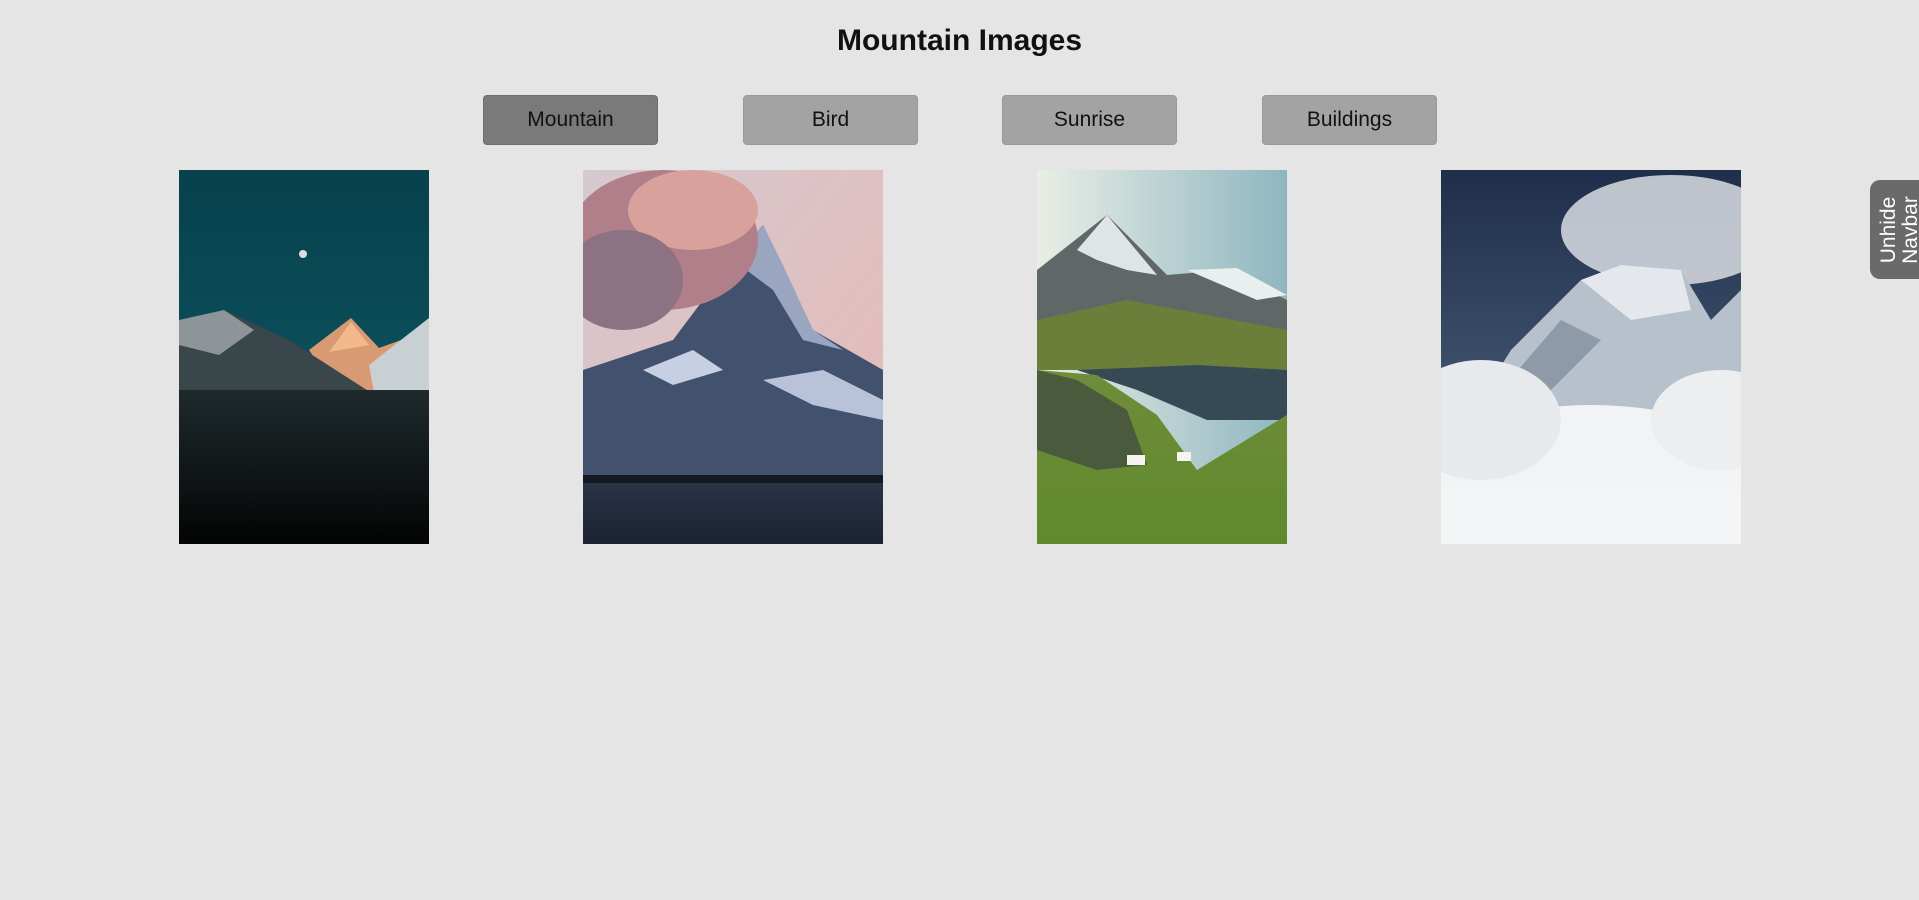 The height and width of the screenshot is (900, 1919). What do you see at coordinates (959, 40) in the screenshot?
I see `page-title: Mountain Images` at bounding box center [959, 40].